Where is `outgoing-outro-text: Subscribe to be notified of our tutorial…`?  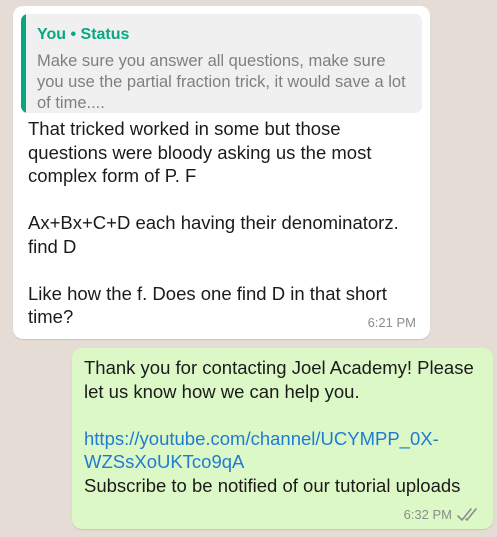
outgoing-outro-text: Subscribe to be notified of our tutorial… is located at coordinates (272, 485).